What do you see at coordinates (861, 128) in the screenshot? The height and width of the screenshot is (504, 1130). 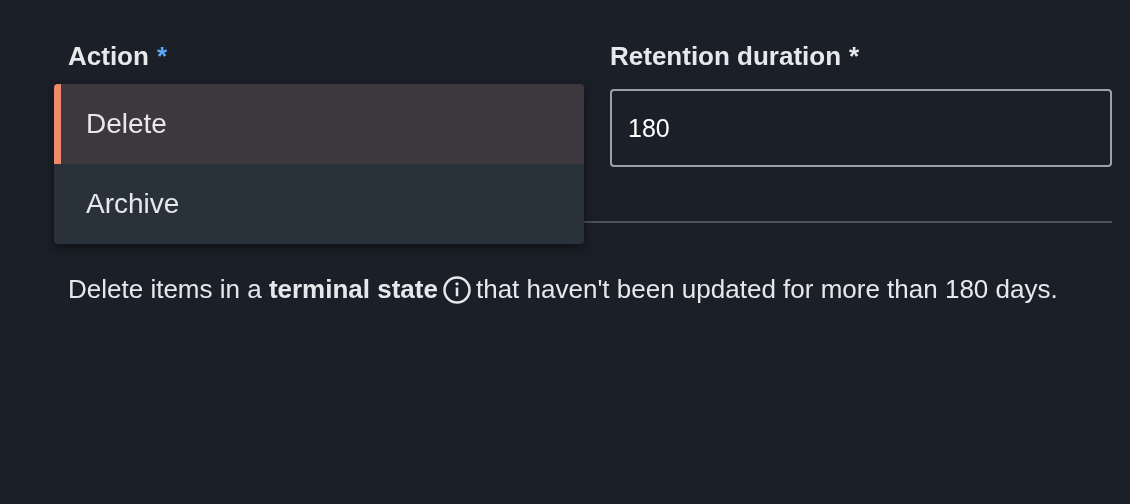 I see `duration-field: 180` at bounding box center [861, 128].